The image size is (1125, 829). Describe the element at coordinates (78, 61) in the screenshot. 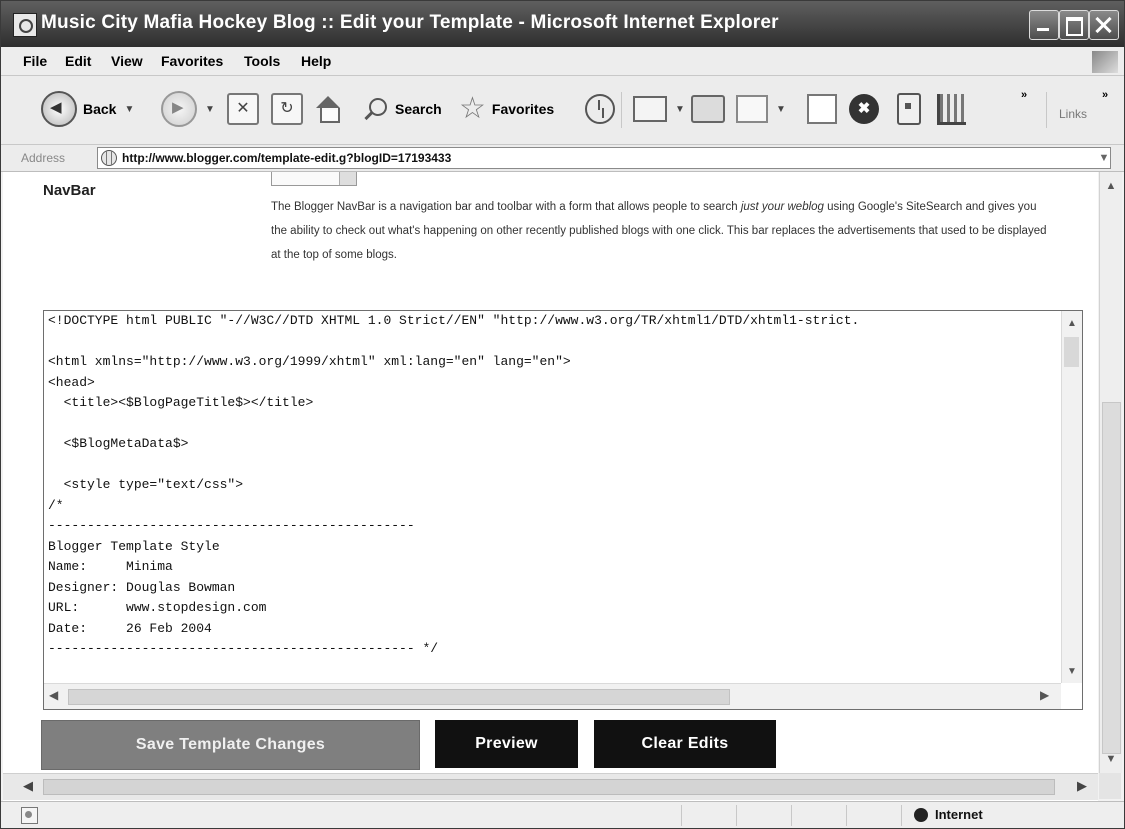

I see `menu-edit: Edit` at that location.